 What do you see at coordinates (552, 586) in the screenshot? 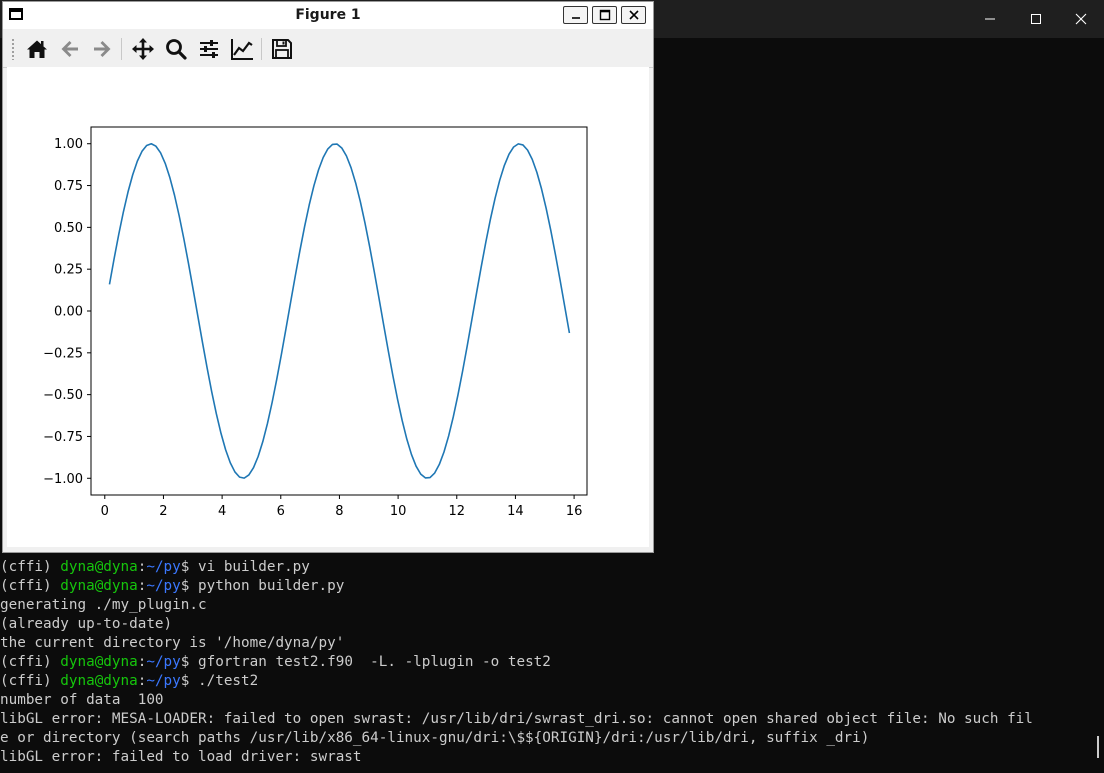
I see `terminal-prompt-line: (cffi) dyna@dyna:~/py$ python builder.py` at bounding box center [552, 586].